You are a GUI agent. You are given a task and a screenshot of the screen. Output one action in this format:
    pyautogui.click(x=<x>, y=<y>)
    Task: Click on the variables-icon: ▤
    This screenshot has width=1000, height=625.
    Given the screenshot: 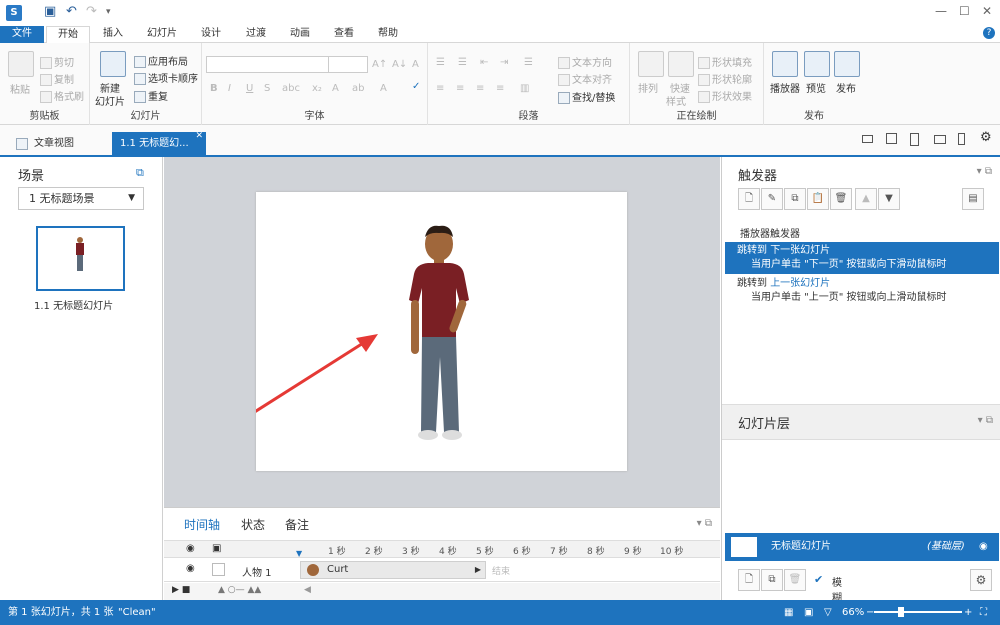 What is the action you would take?
    pyautogui.click(x=973, y=199)
    